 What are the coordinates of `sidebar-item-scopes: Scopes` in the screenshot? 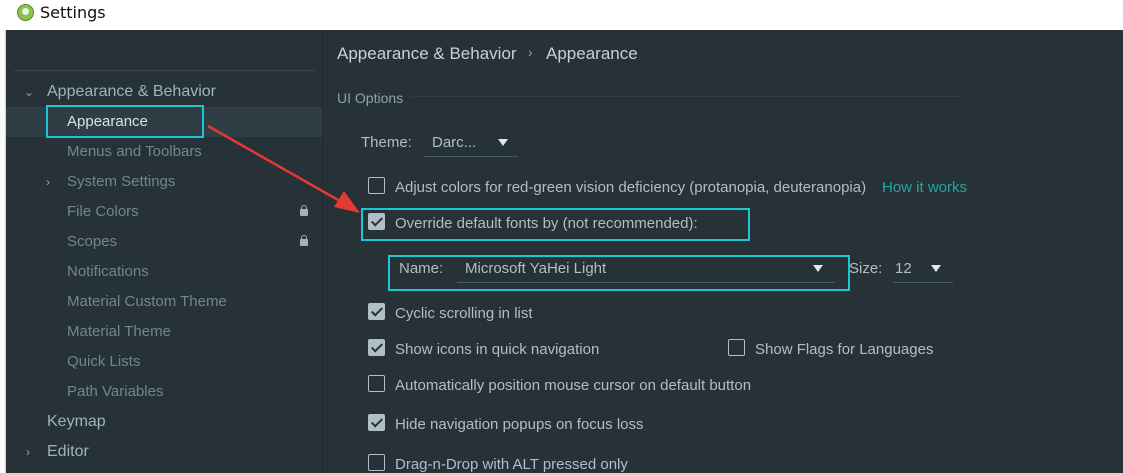 It's located at (164, 242).